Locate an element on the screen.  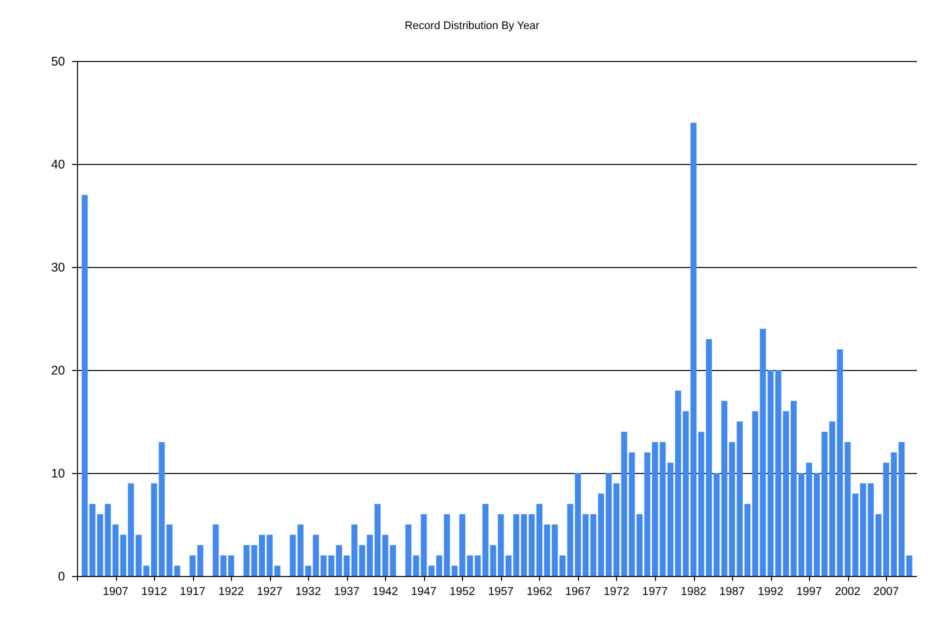
x-tick-label: 1932 is located at coordinates (308, 592).